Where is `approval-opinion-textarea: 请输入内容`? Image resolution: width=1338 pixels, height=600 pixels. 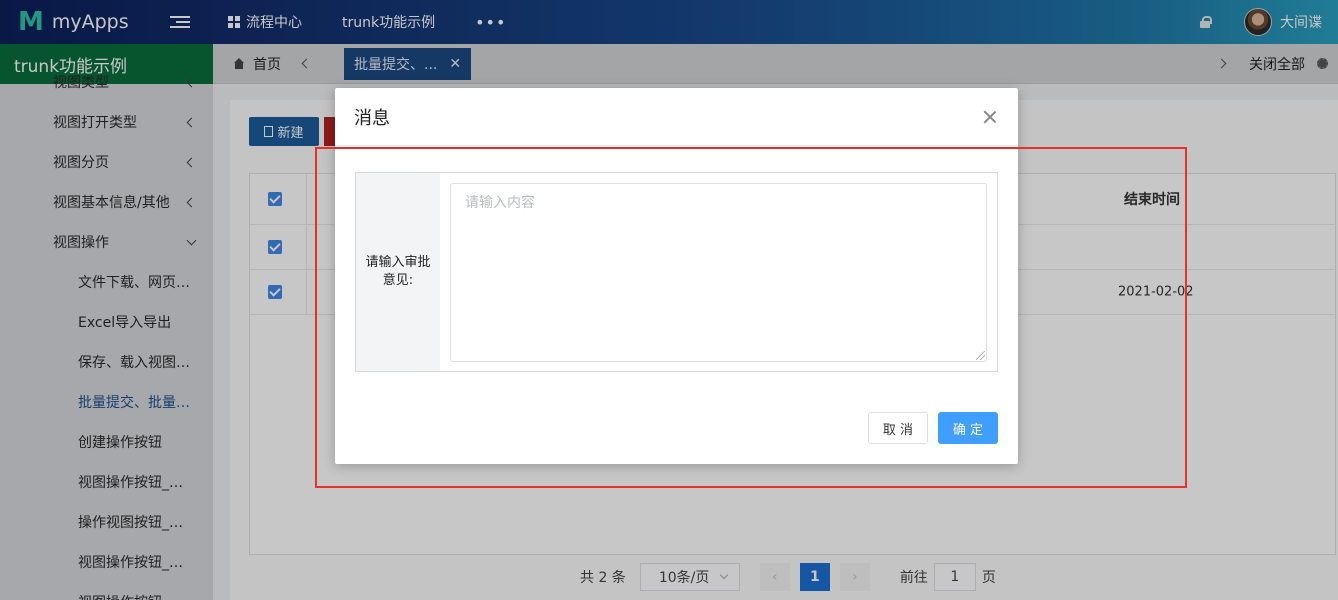 approval-opinion-textarea: 请输入内容 is located at coordinates (718, 272).